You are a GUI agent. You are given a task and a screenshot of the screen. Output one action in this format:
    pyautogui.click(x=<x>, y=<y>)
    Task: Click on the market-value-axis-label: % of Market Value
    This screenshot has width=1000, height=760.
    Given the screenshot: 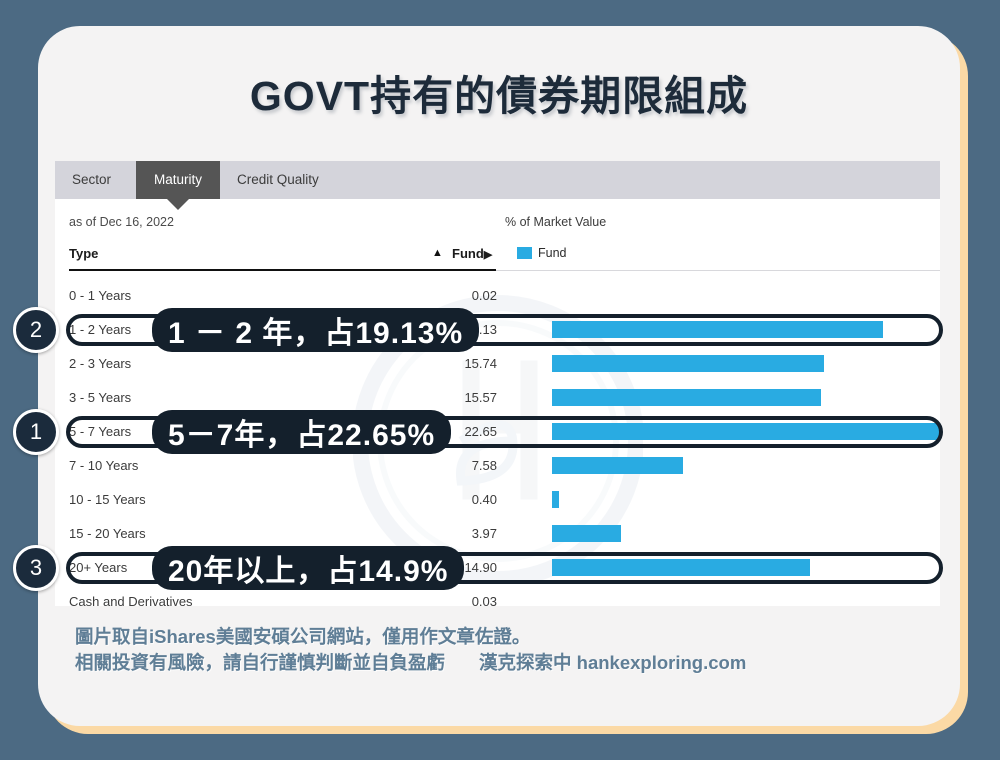 What is the action you would take?
    pyautogui.click(x=556, y=222)
    